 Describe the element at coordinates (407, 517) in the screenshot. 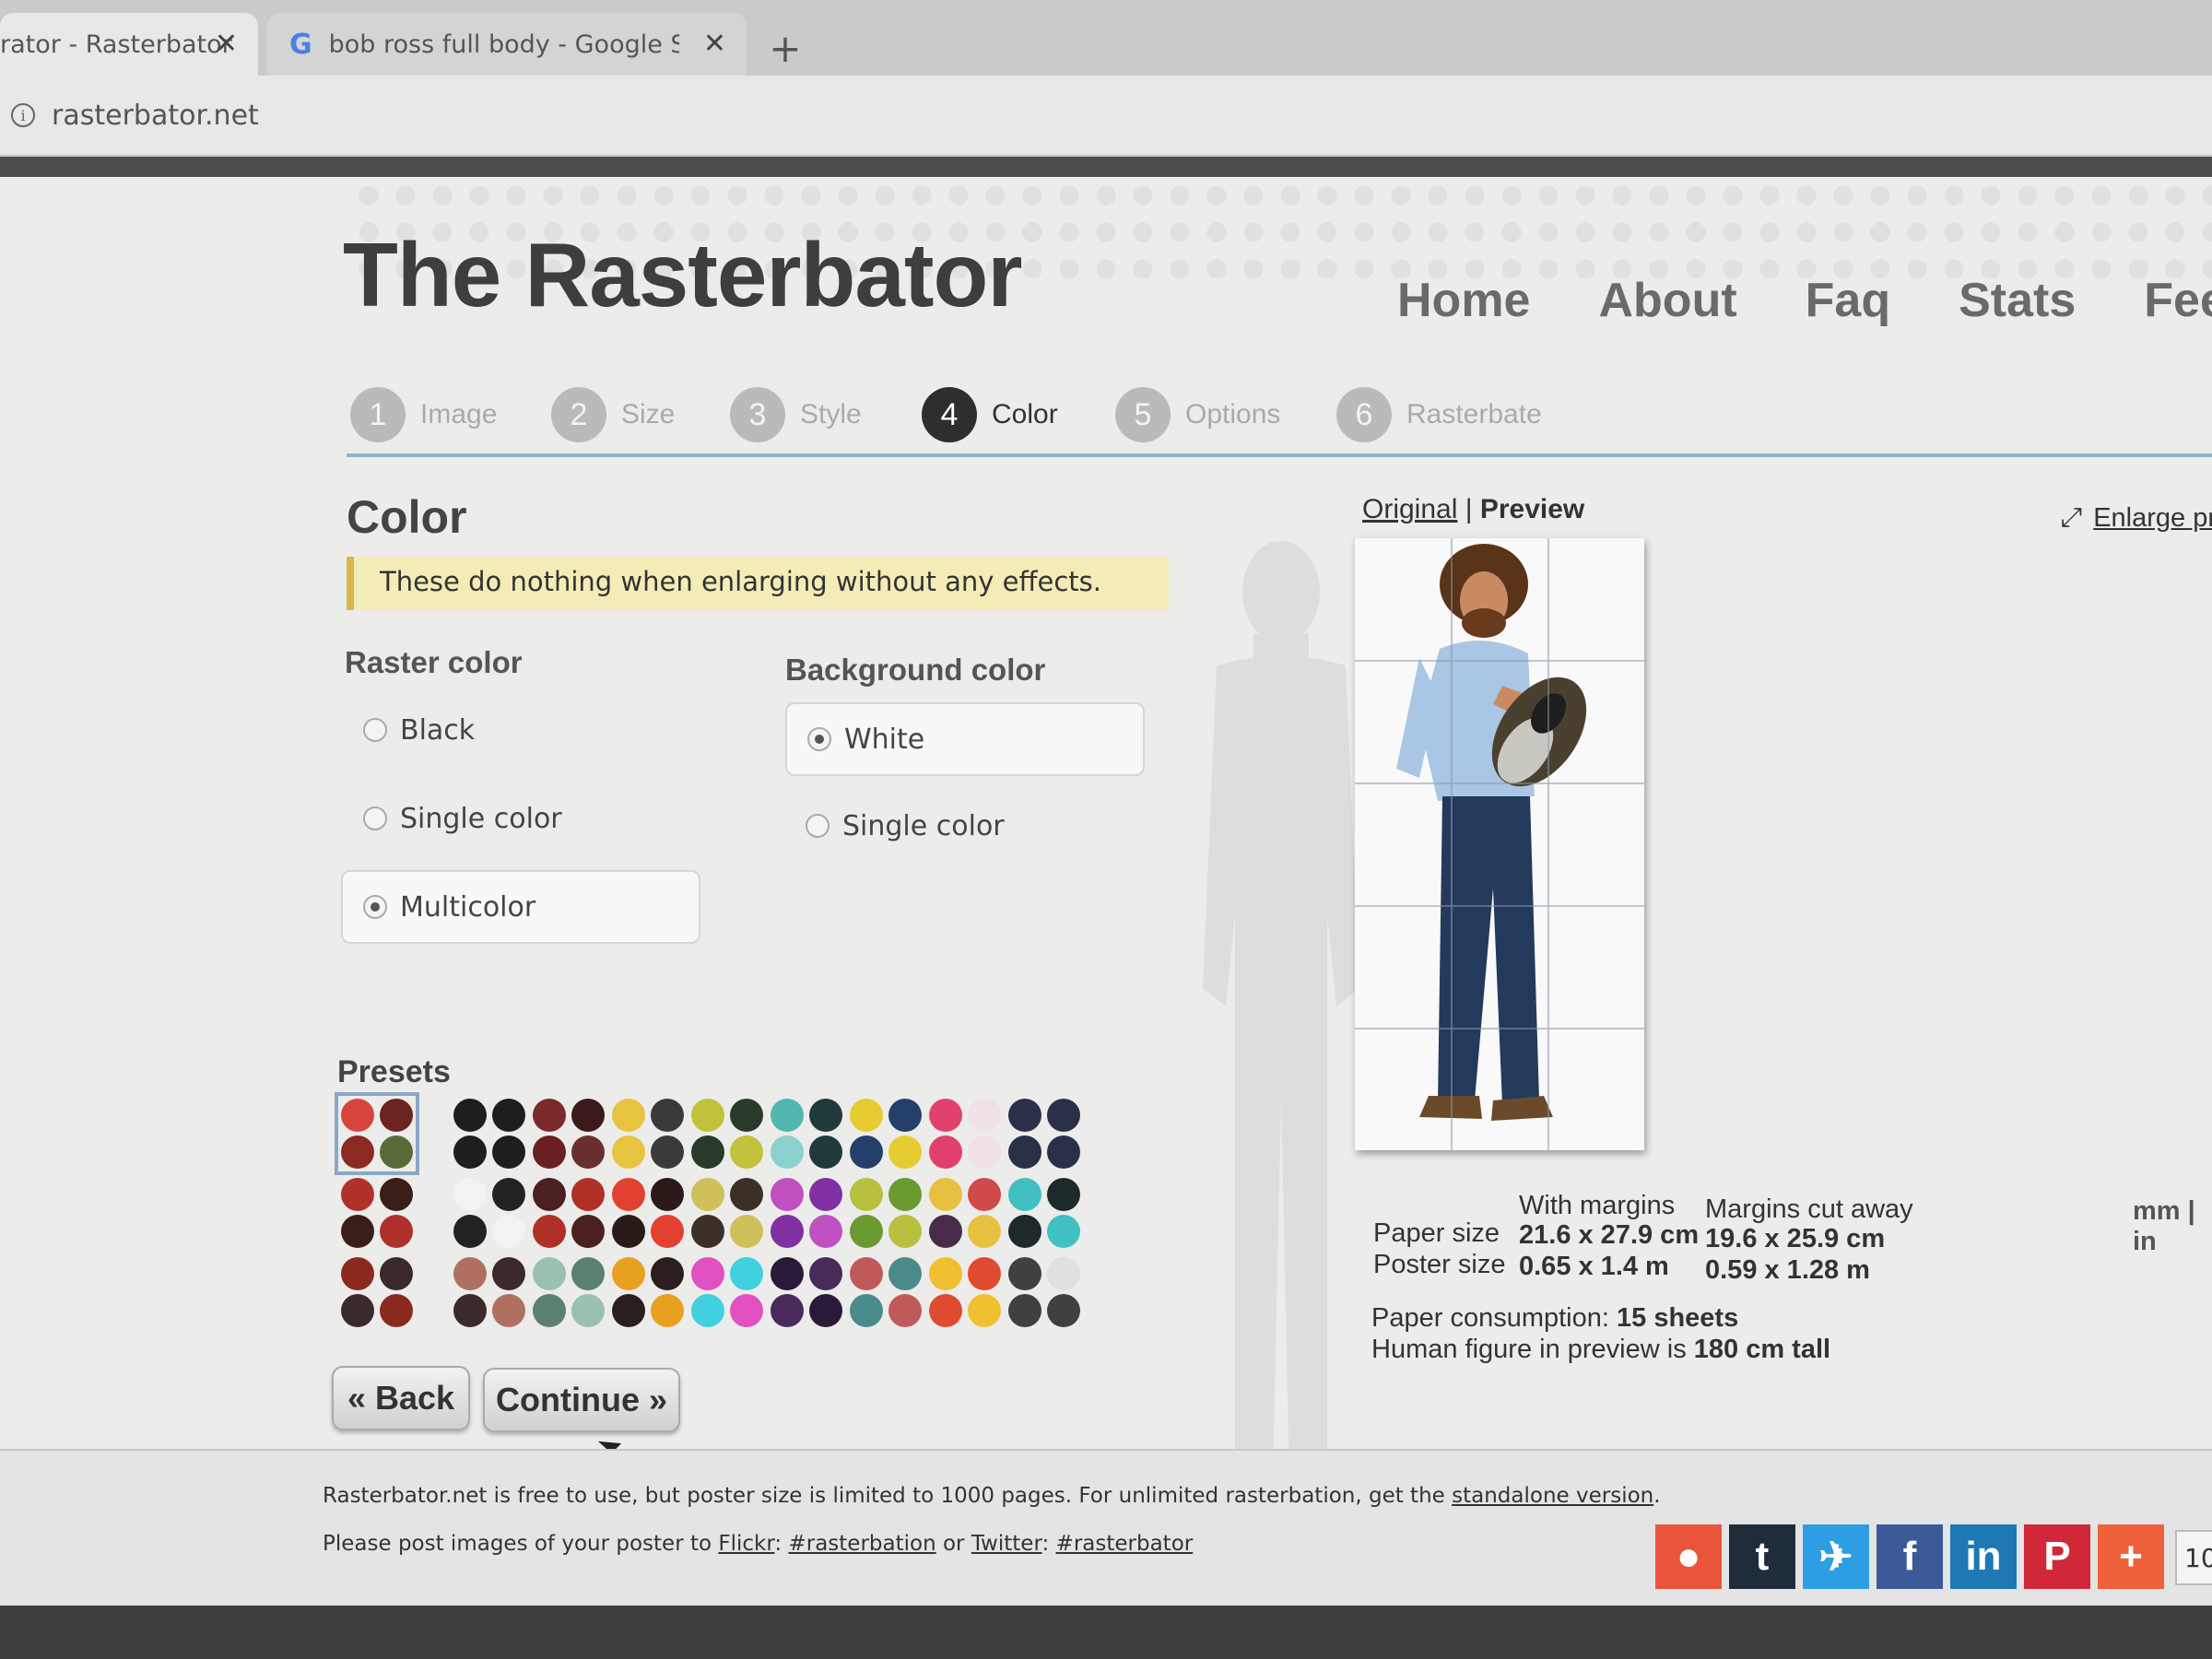

I see `section-title: Color` at that location.